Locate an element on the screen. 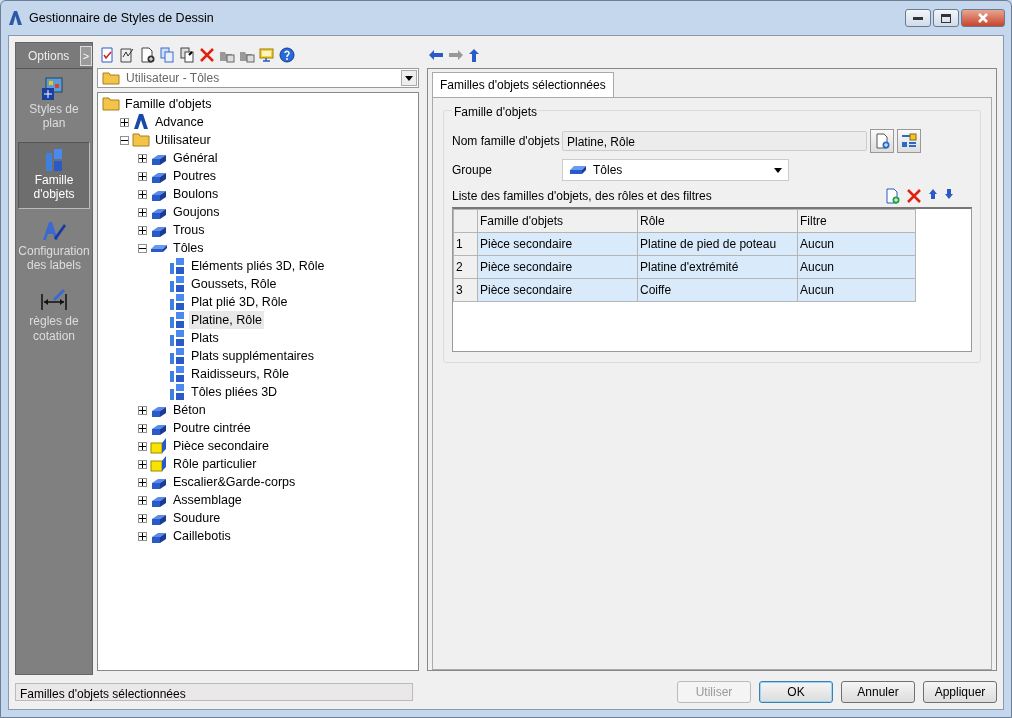 The image size is (1012, 718). window-title: Gestionnaire de Styles de Dessin is located at coordinates (121, 18).